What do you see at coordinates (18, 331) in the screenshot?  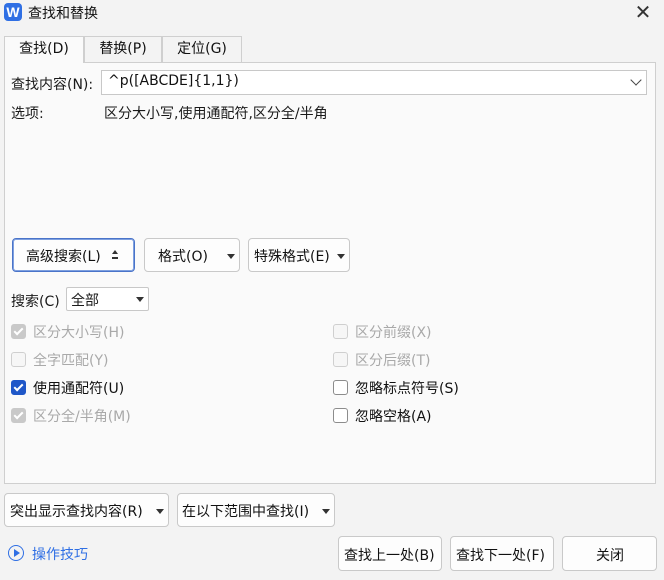 I see `match-case-checkbox` at bounding box center [18, 331].